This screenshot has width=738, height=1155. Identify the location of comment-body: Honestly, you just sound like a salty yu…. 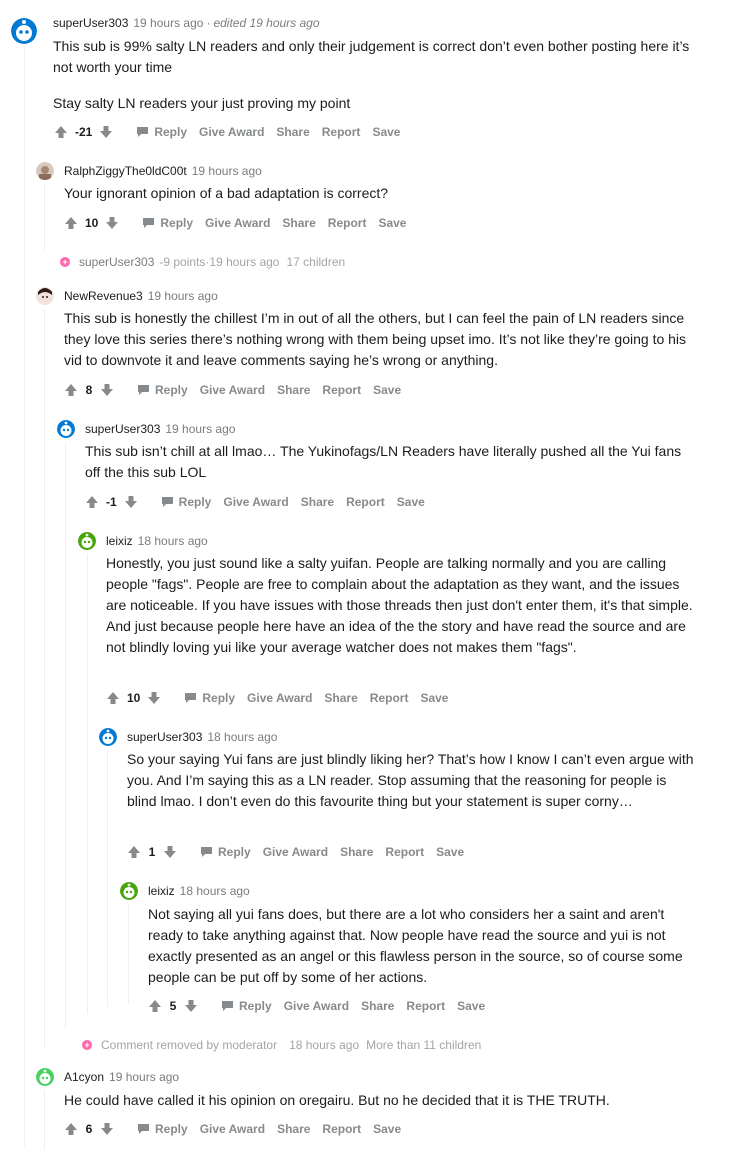
(402, 605).